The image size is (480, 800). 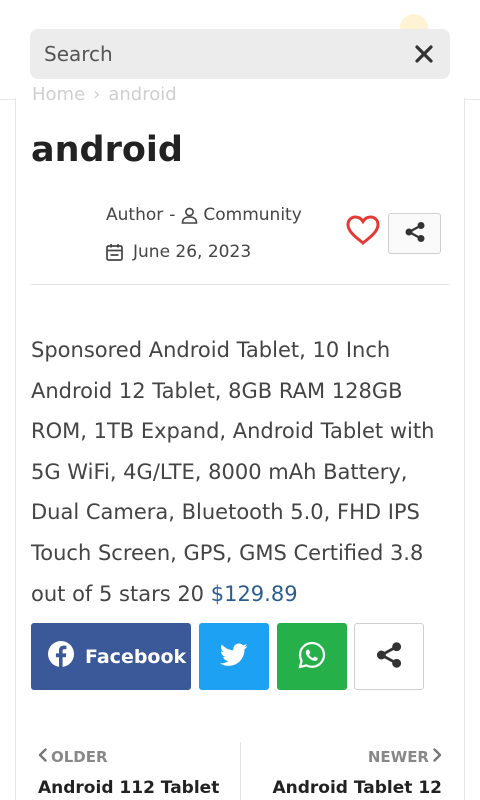 I want to click on chevron-left-icon, so click(x=42, y=757).